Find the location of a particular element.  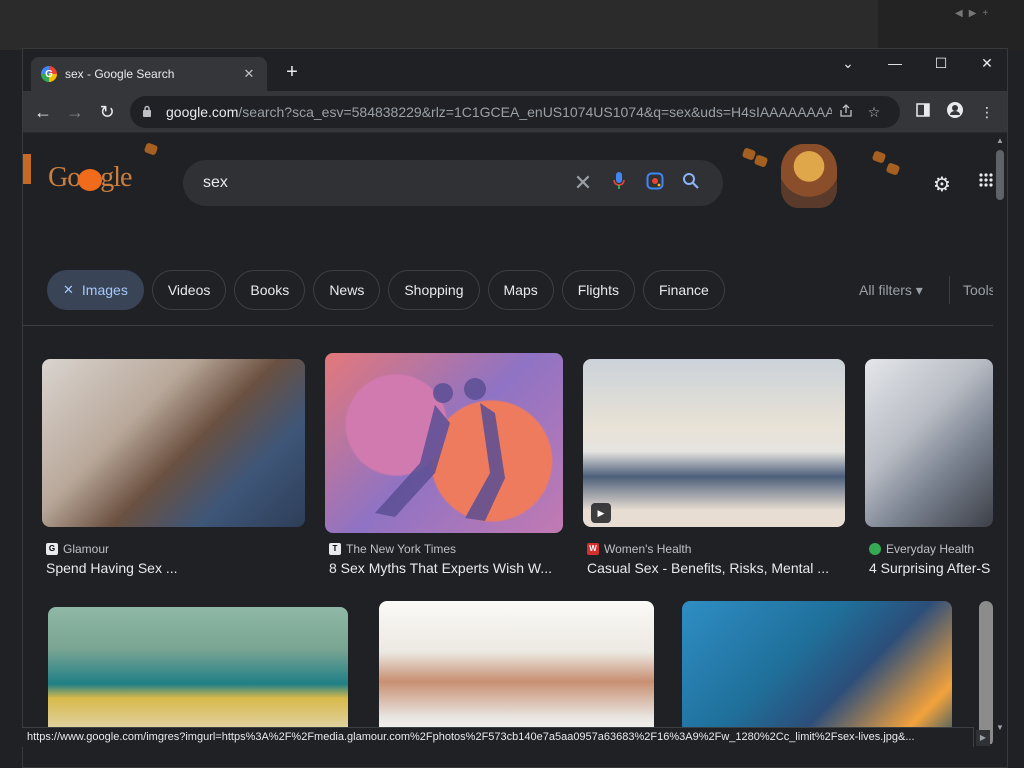

forward-button: → is located at coordinates (75, 112).